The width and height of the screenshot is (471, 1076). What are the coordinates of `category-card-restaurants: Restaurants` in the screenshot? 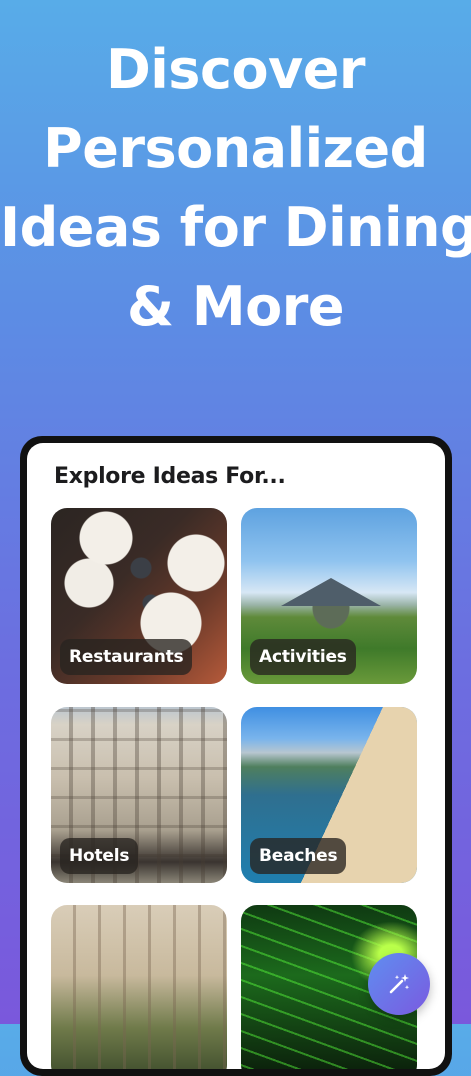 It's located at (139, 596).